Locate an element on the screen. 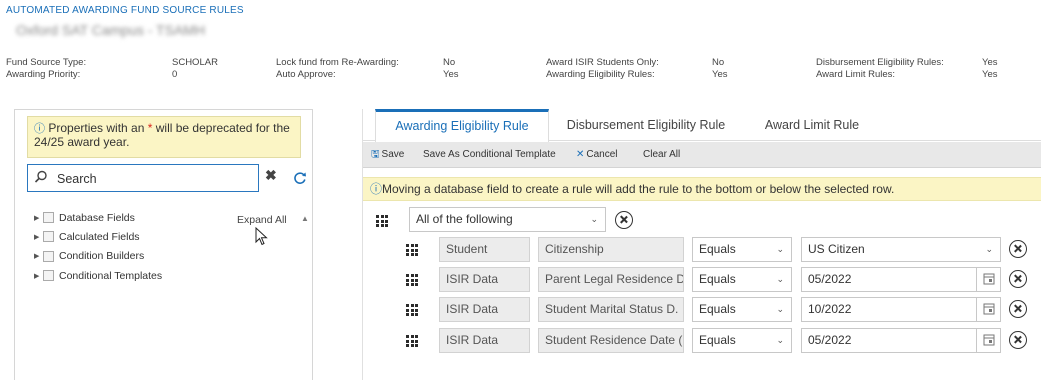 This screenshot has width=1041, height=380. page-title: AUTOMATED AWARDING FUND SOURCE RULES is located at coordinates (125, 10).